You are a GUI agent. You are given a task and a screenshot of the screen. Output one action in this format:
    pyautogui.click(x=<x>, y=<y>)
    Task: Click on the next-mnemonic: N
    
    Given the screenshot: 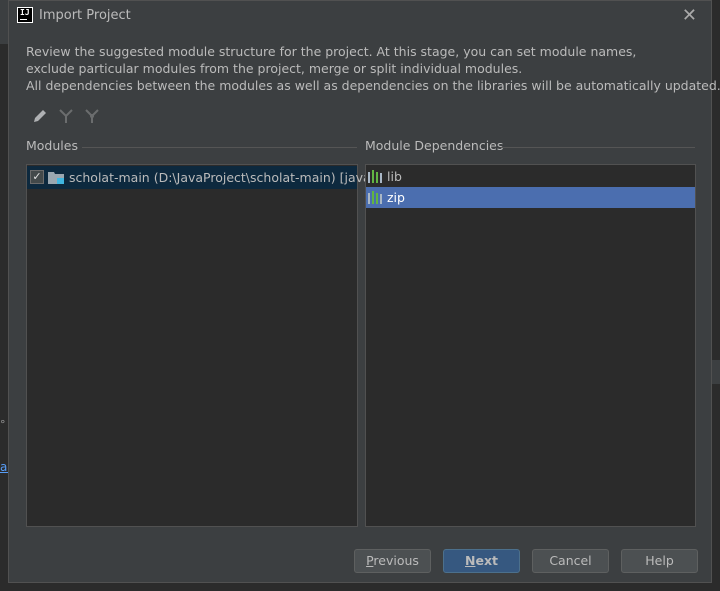 What is the action you would take?
    pyautogui.click(x=470, y=560)
    